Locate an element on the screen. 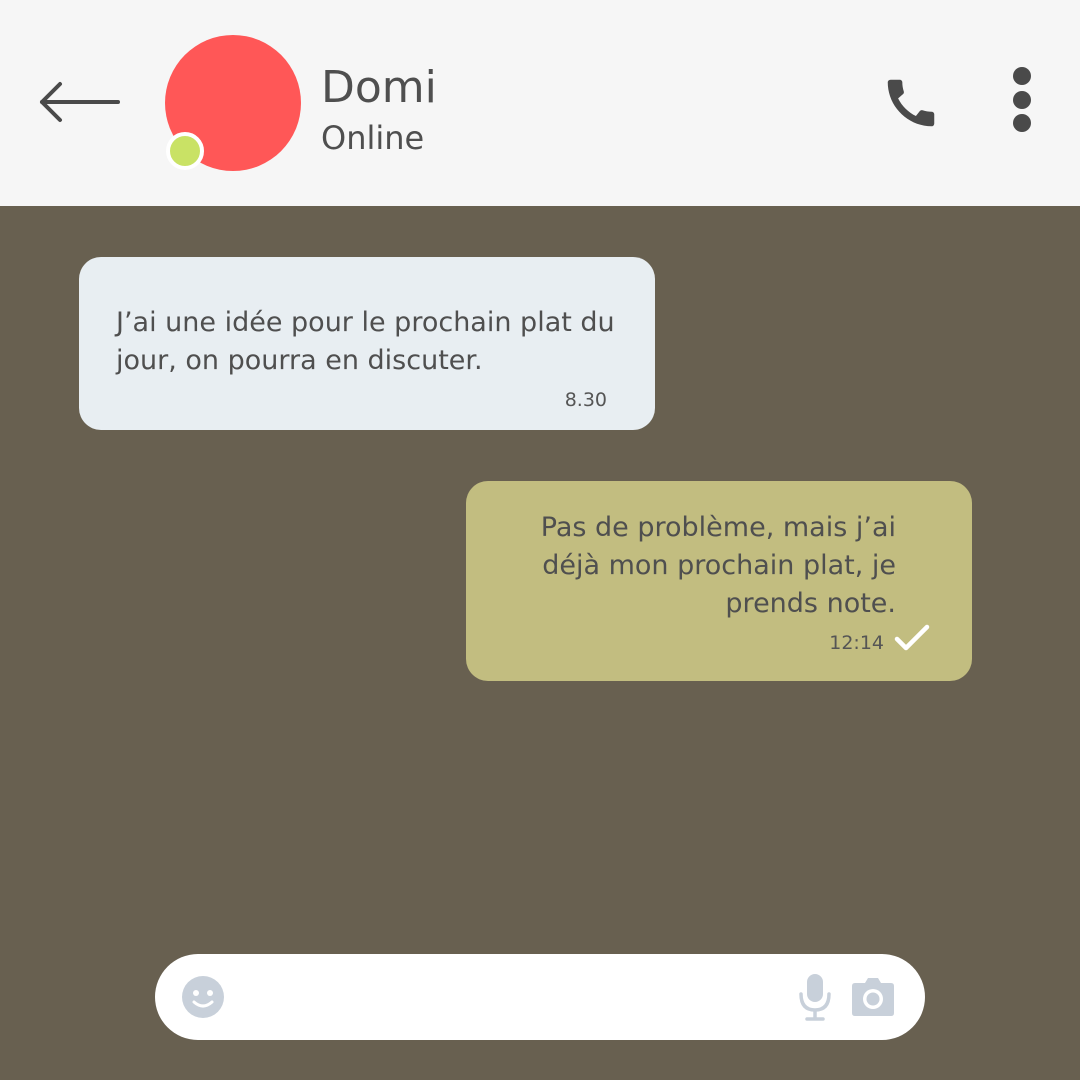 The image size is (1080, 1080). emoji-icon is located at coordinates (203, 997).